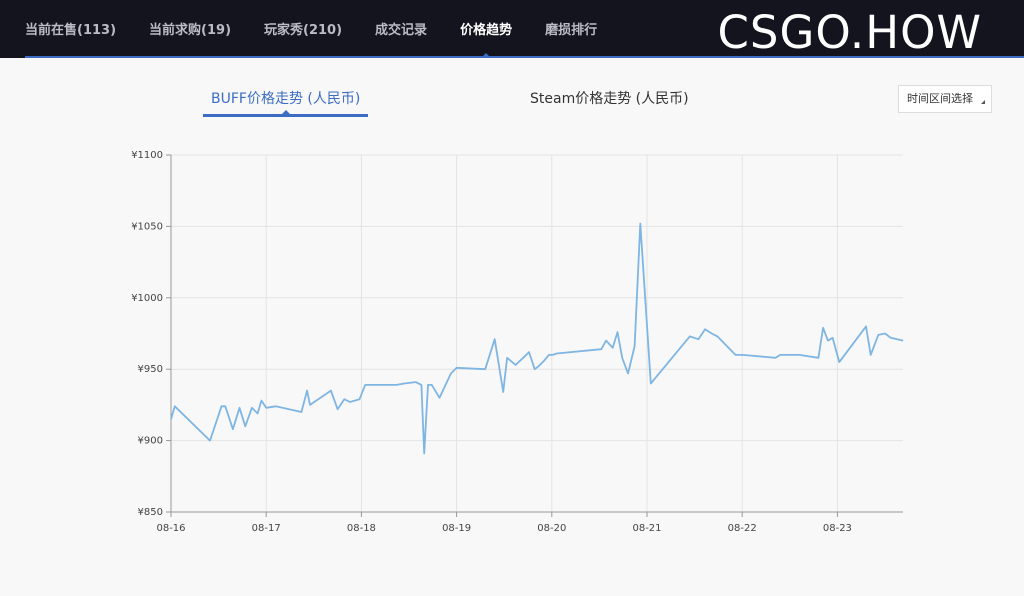  What do you see at coordinates (529, 522) in the screenshot?
I see `x-axis: 08-16 08-17 08-18 08-19 08-20 08-21 08-22 08-23` at bounding box center [529, 522].